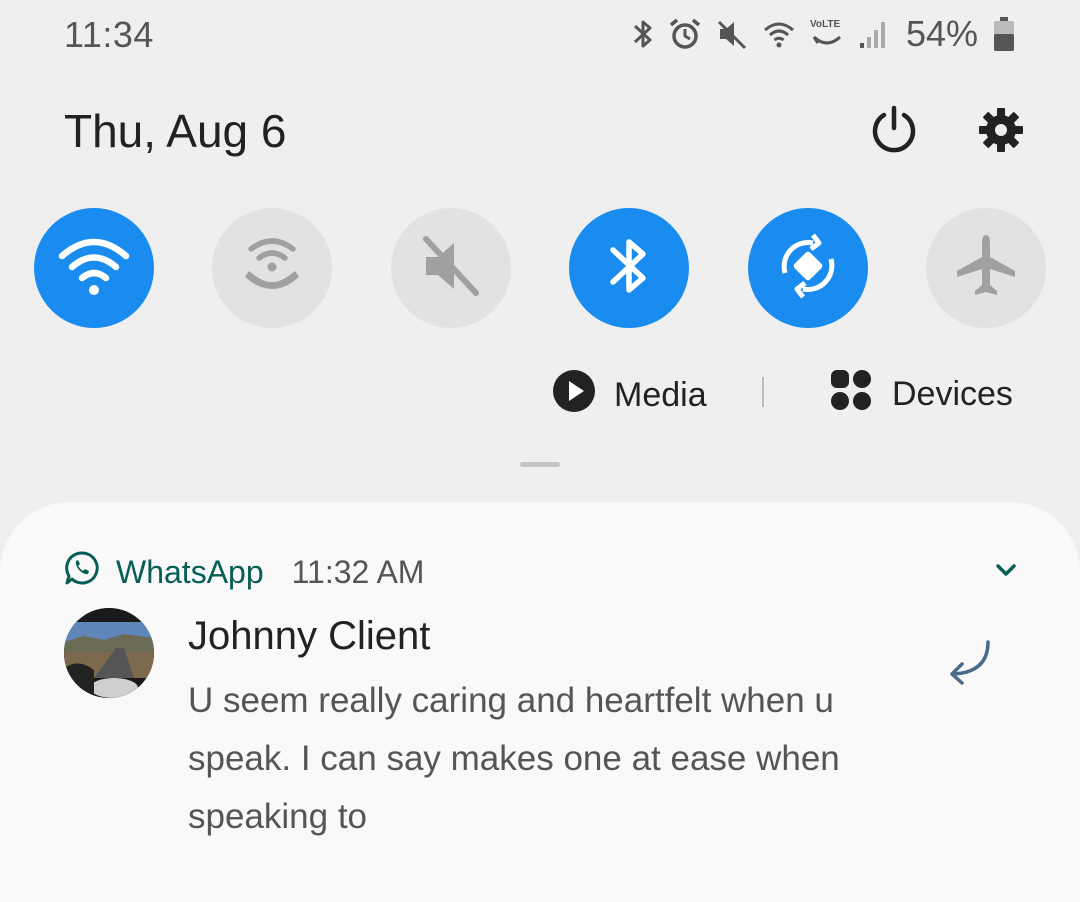  I want to click on battery-percent: 54%, so click(941, 33).